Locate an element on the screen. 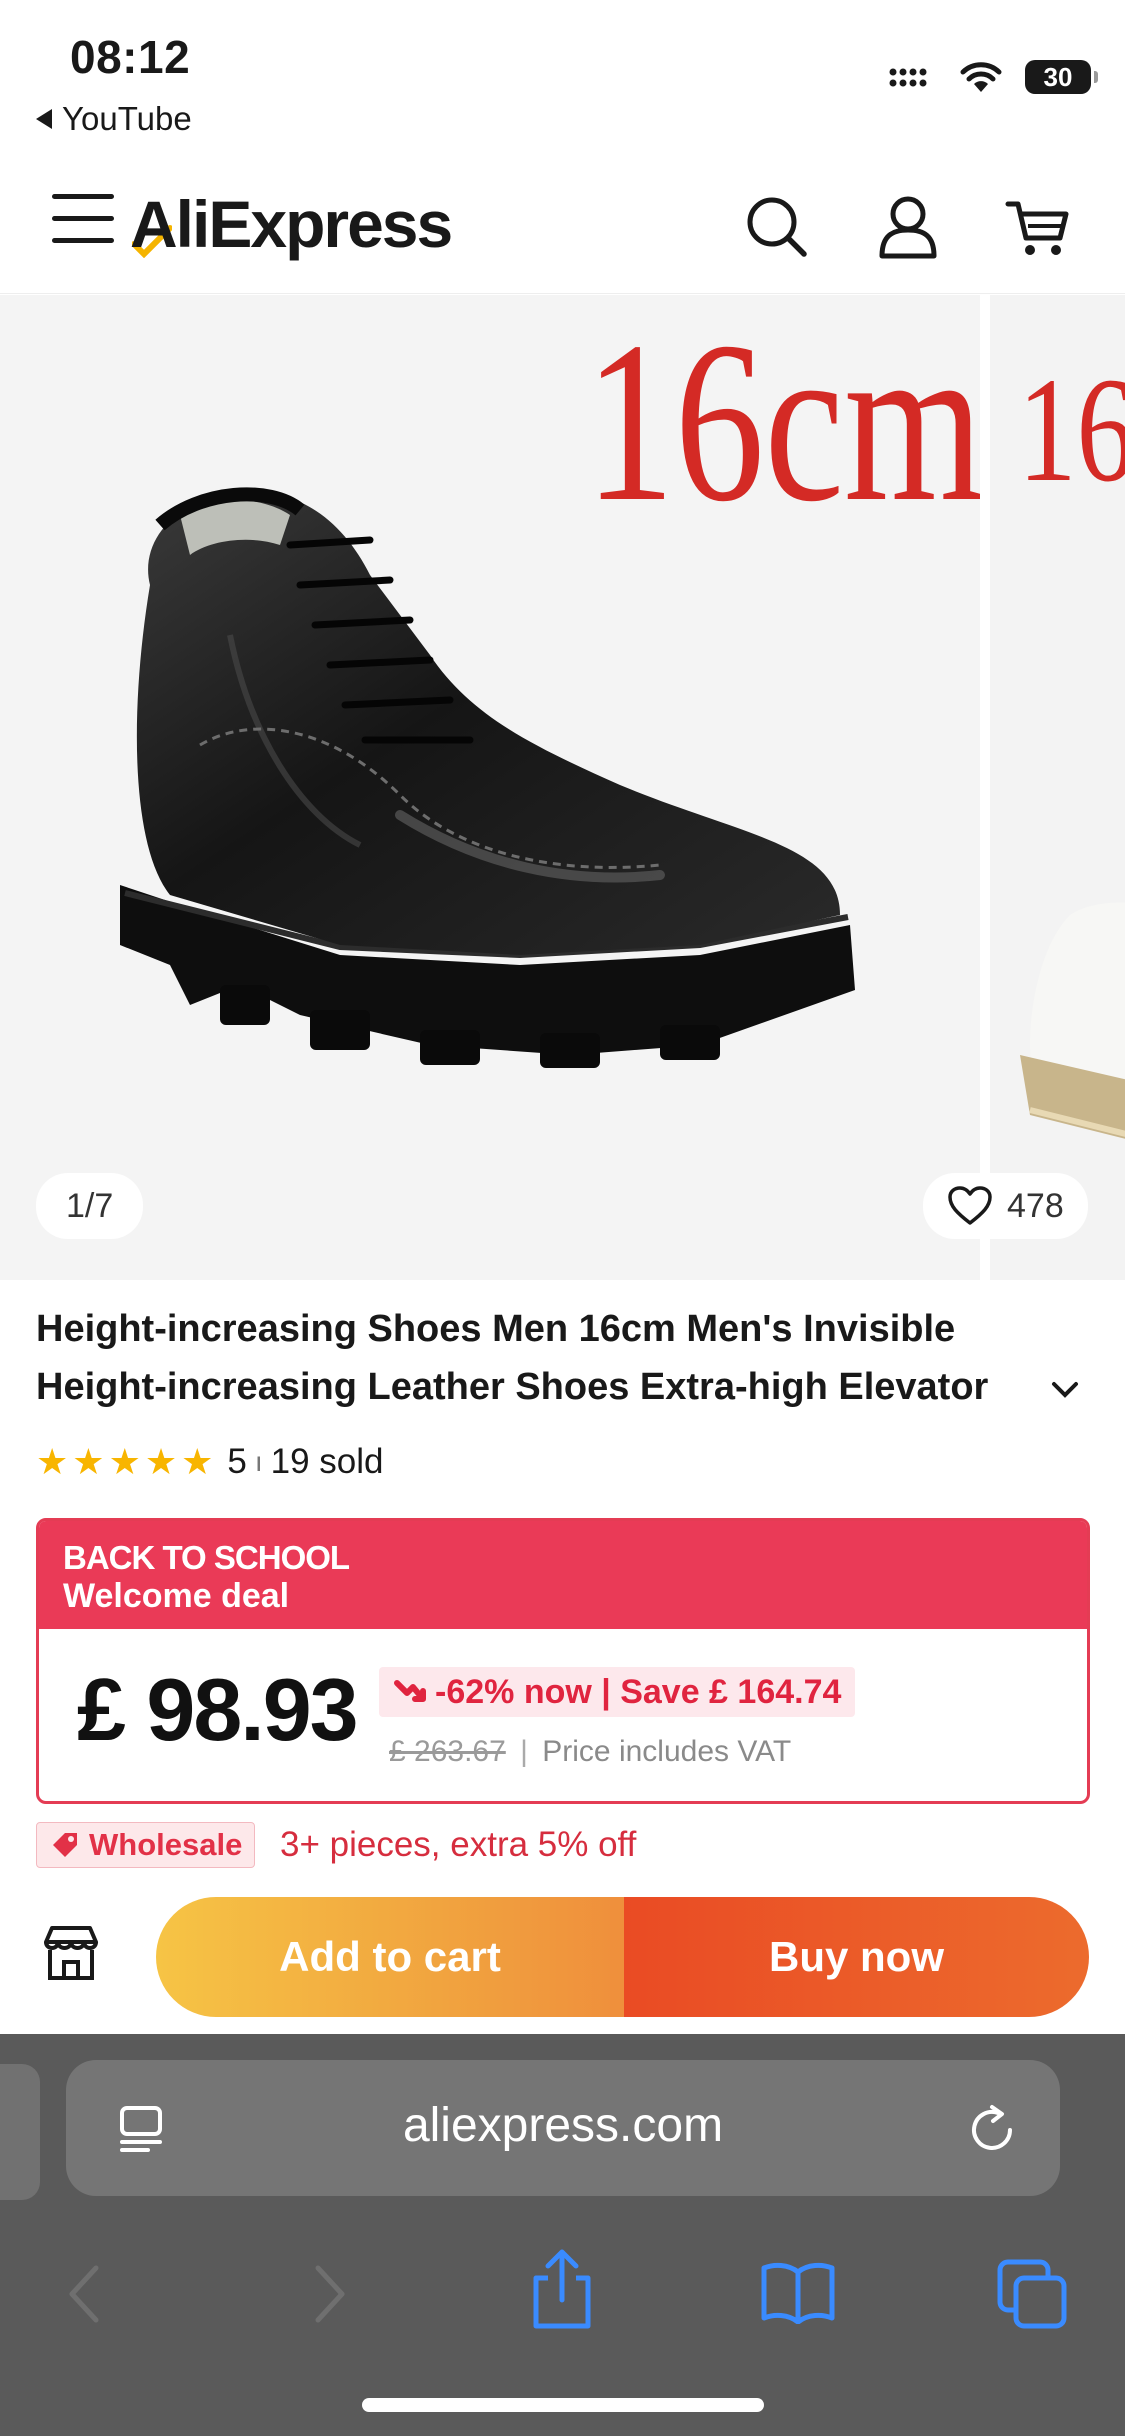  menu-icon is located at coordinates (83, 219).